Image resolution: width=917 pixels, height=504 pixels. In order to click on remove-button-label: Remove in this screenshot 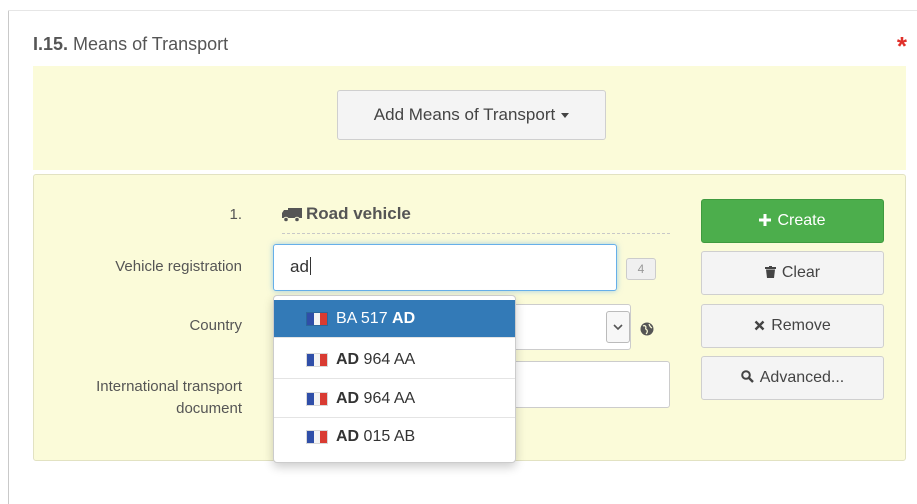, I will do `click(801, 325)`.